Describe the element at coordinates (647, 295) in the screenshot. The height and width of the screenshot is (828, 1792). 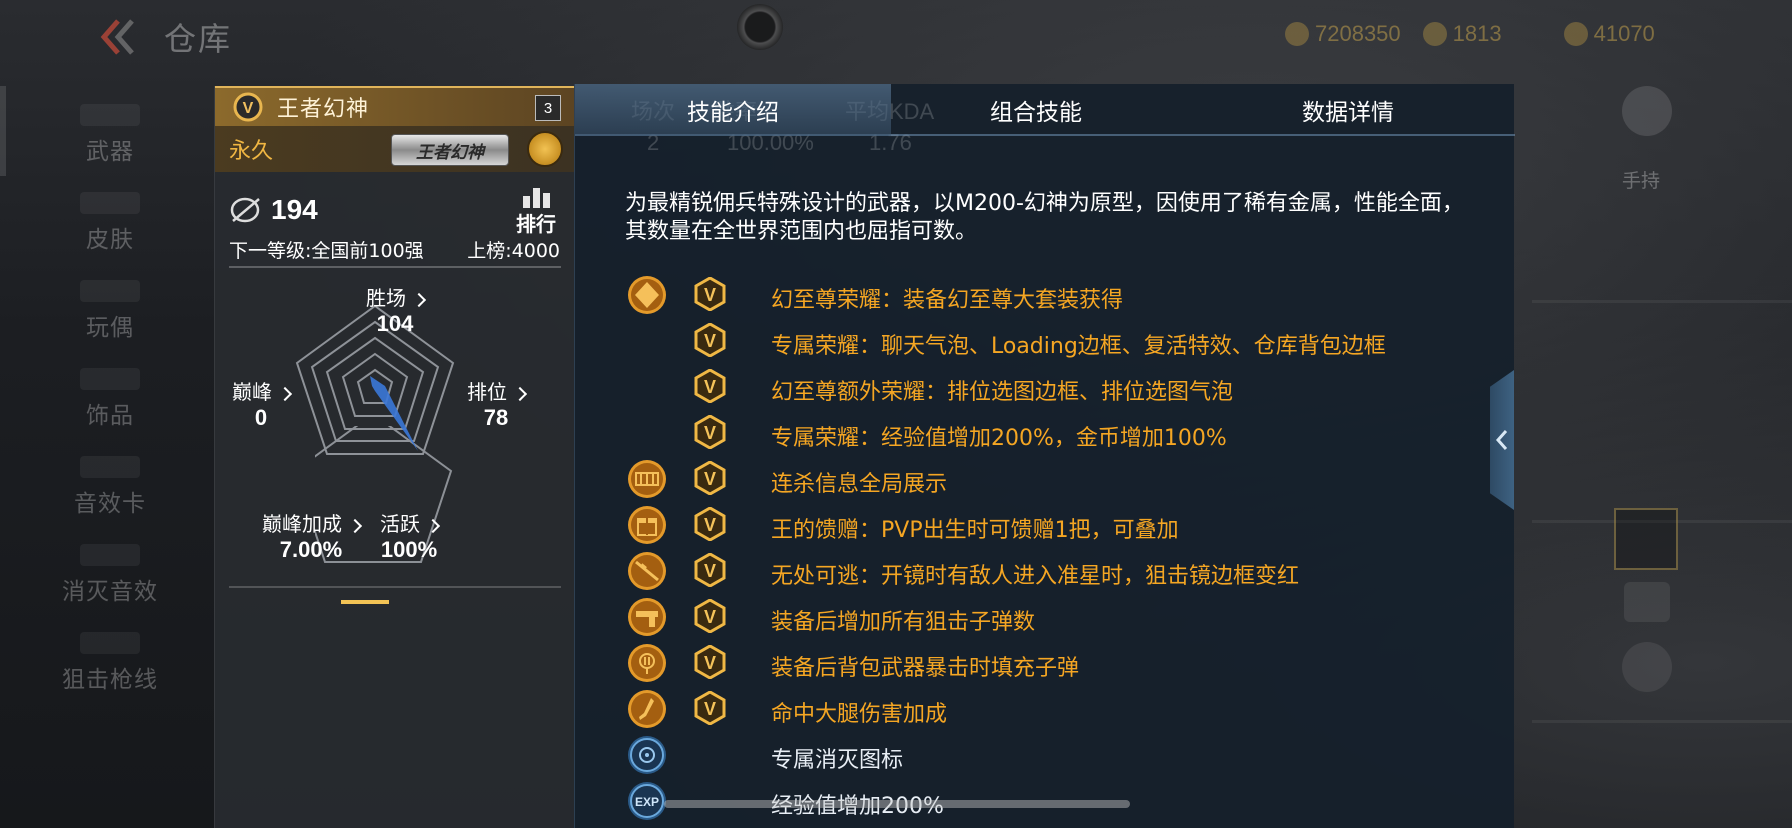
I see `diamond-icon` at that location.